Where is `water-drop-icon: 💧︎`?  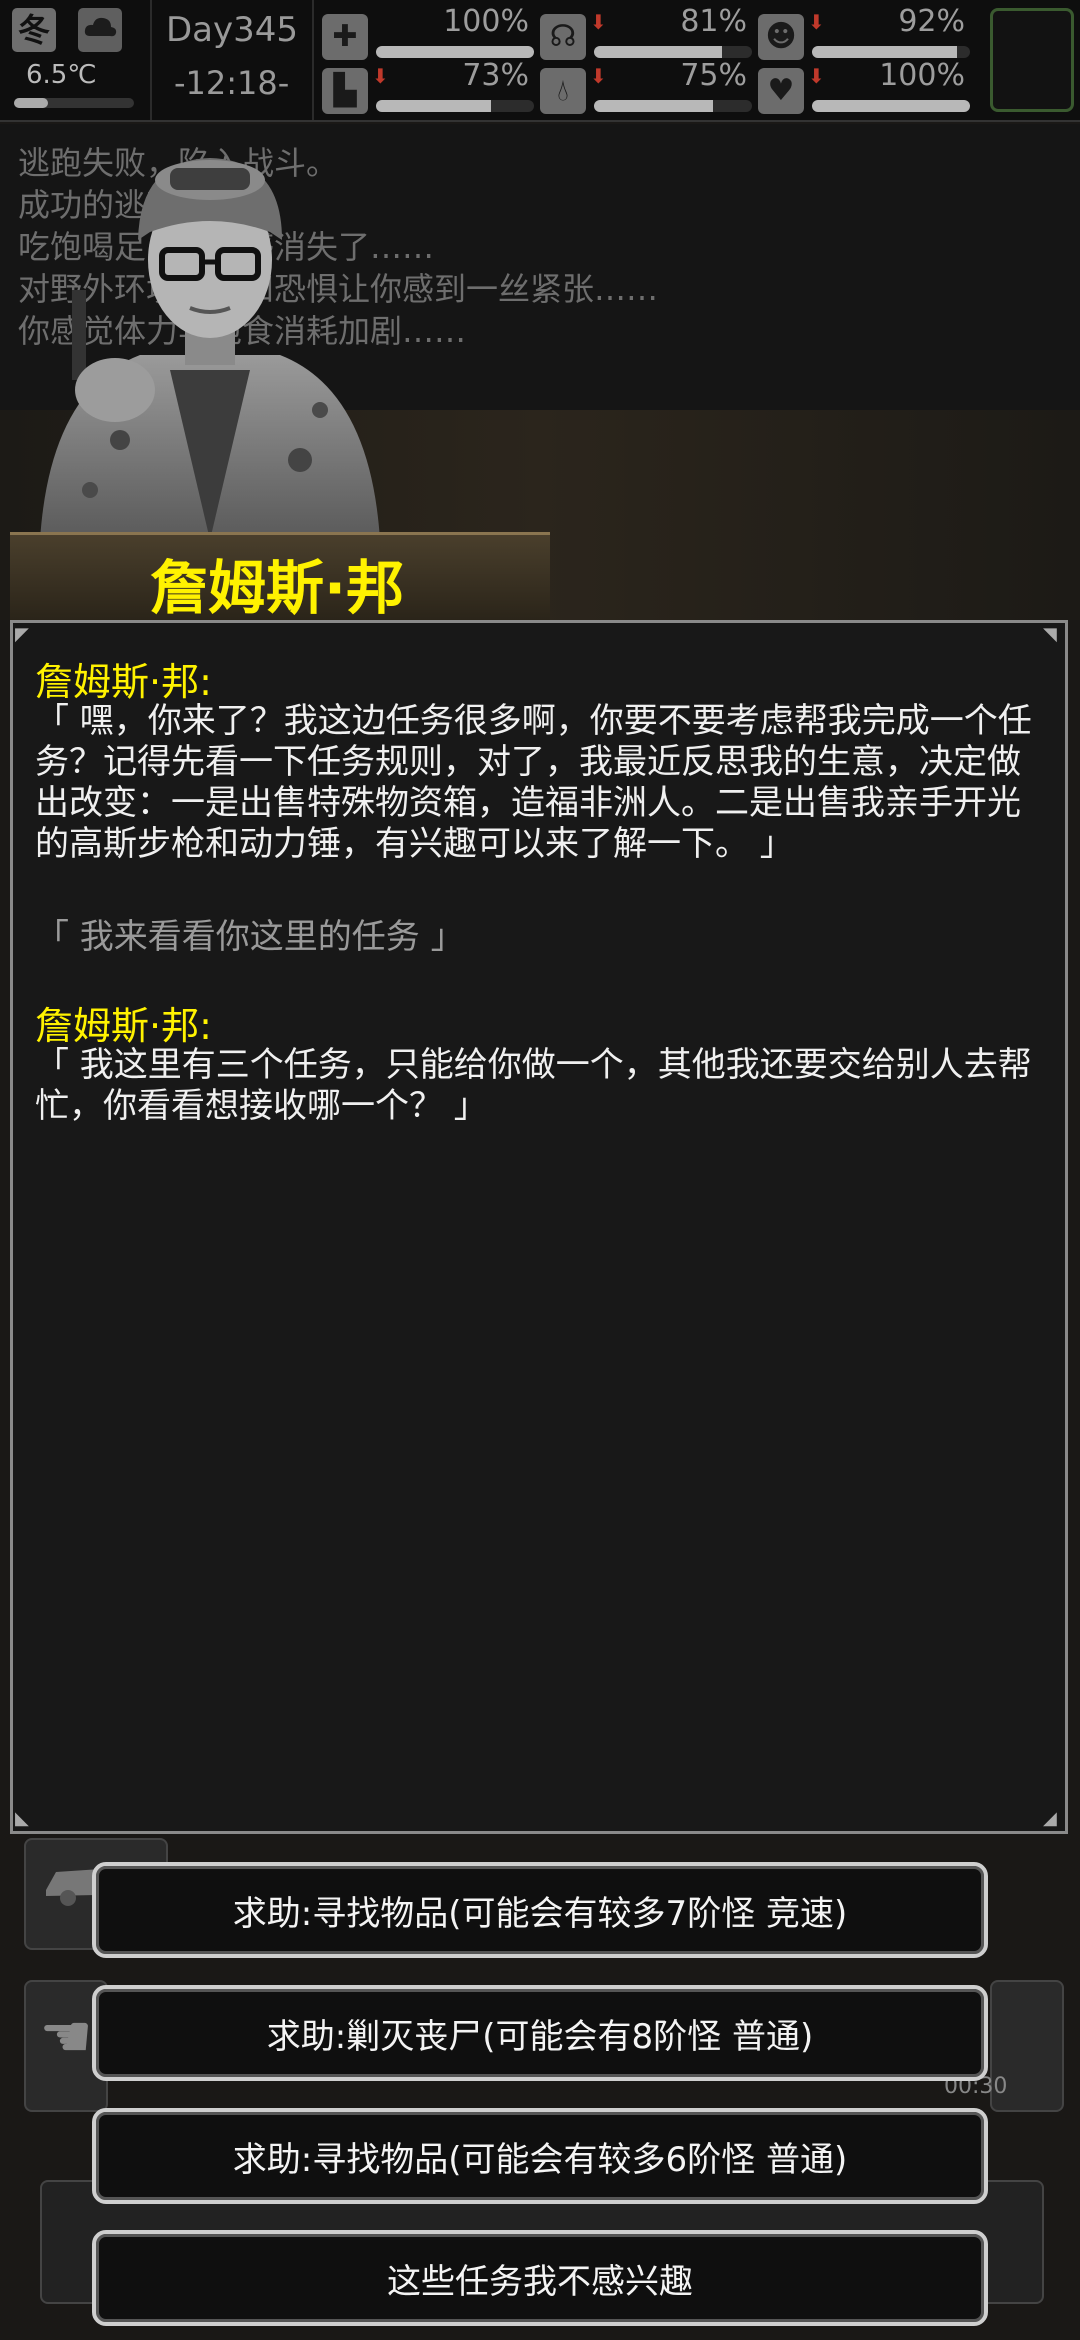
water-drop-icon: 💧︎ is located at coordinates (563, 91).